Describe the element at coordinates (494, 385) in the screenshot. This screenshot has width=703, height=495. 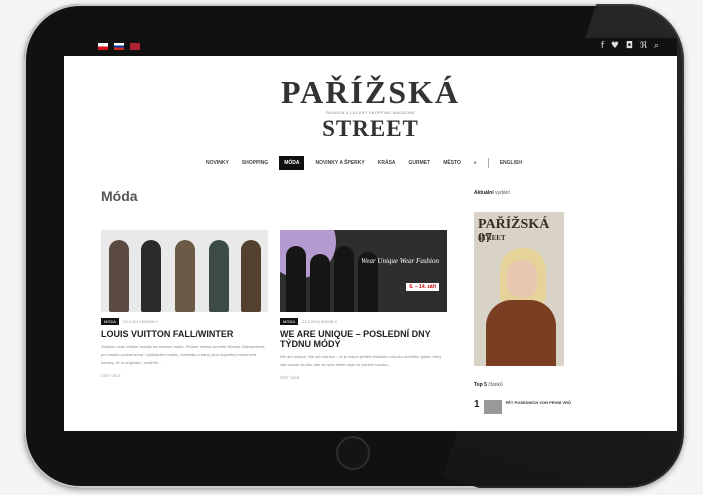
I see `top5-label-rest: článků` at that location.